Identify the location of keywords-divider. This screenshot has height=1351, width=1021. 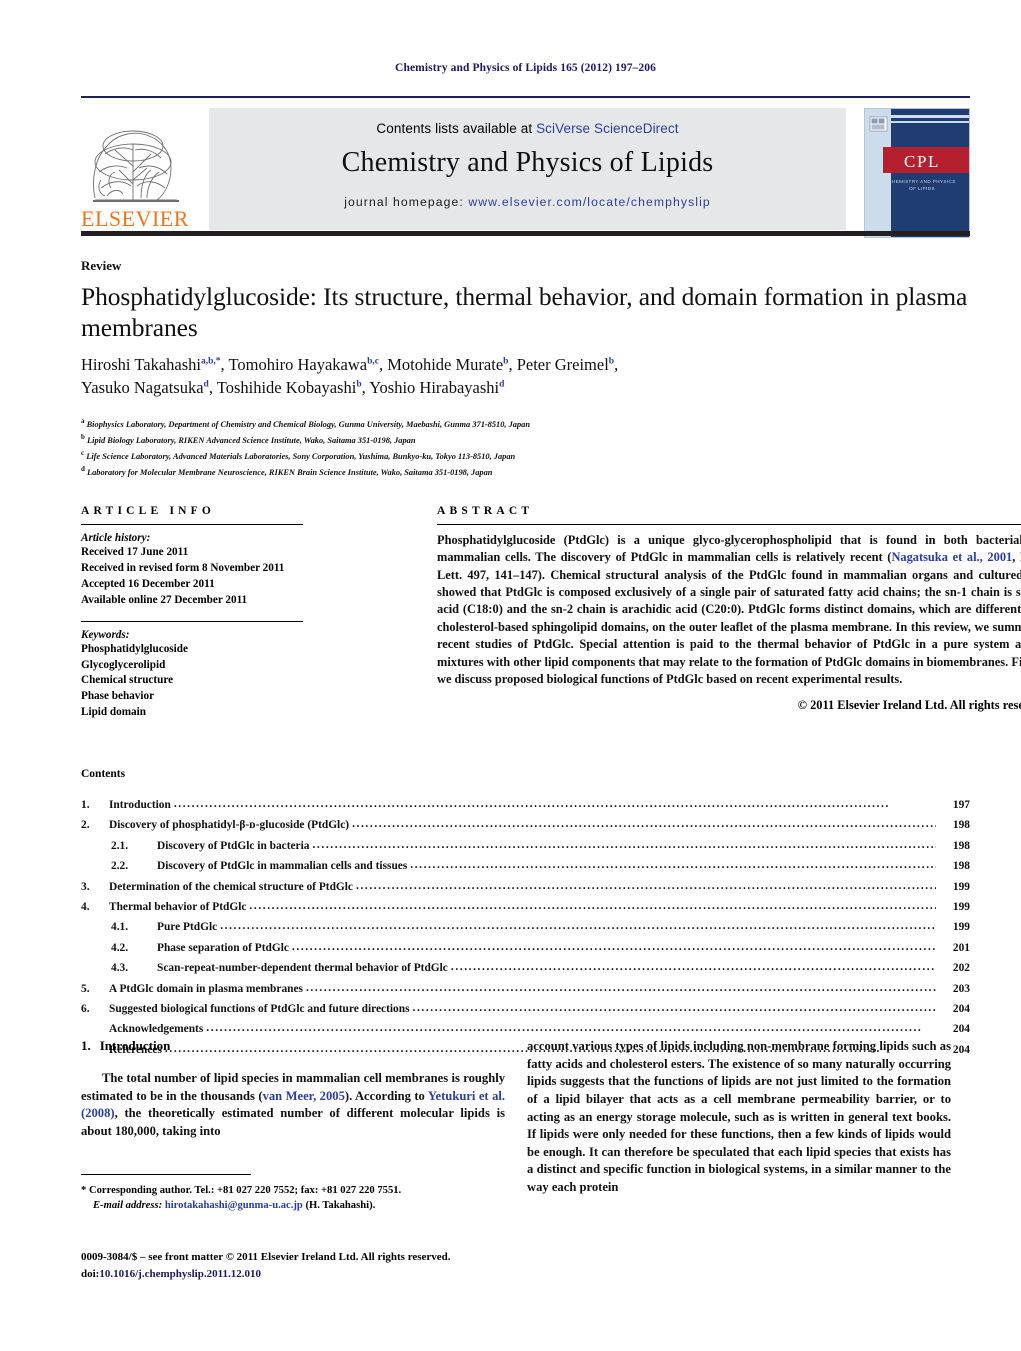
(192, 621).